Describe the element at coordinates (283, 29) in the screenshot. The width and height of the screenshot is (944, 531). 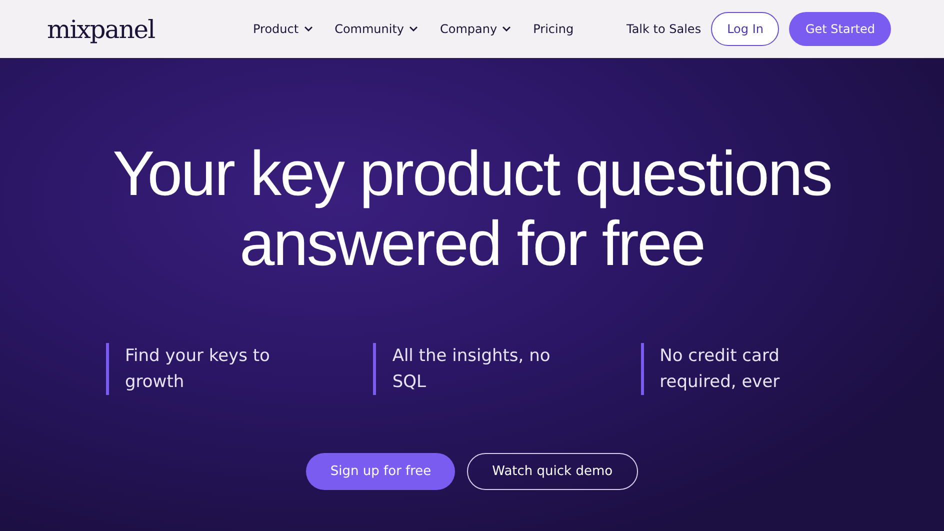
I see `nav-item: Product` at that location.